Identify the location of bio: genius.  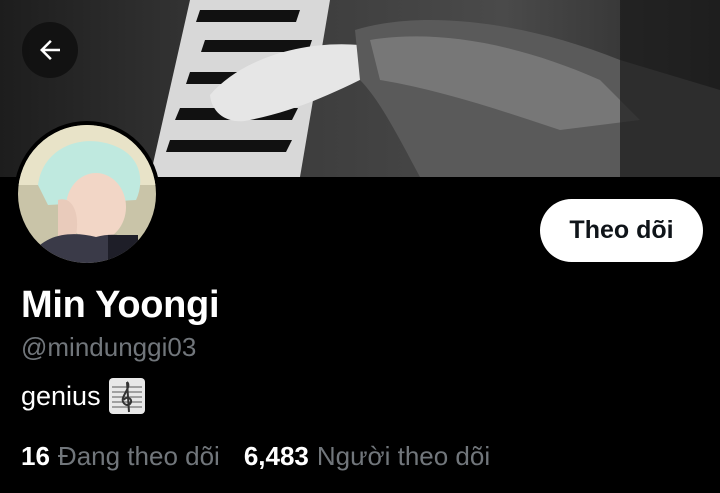
(83, 396).